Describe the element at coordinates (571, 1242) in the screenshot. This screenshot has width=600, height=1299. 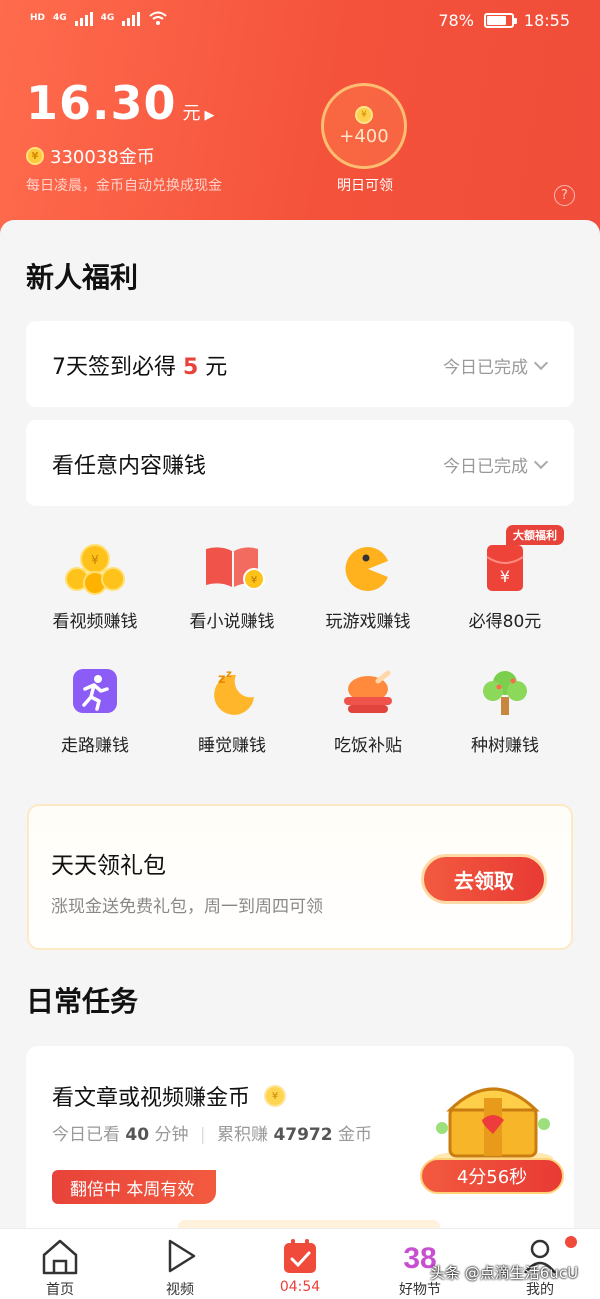
I see `notification-dot` at that location.